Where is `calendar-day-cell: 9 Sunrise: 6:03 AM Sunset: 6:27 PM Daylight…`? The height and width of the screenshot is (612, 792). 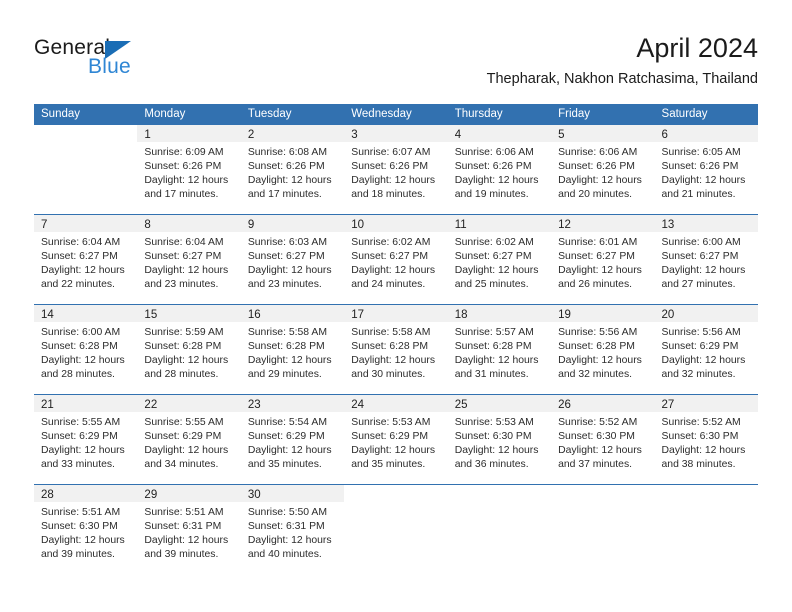
calendar-day-cell: 9 Sunrise: 6:03 AM Sunset: 6:27 PM Daylight… is located at coordinates (292, 259).